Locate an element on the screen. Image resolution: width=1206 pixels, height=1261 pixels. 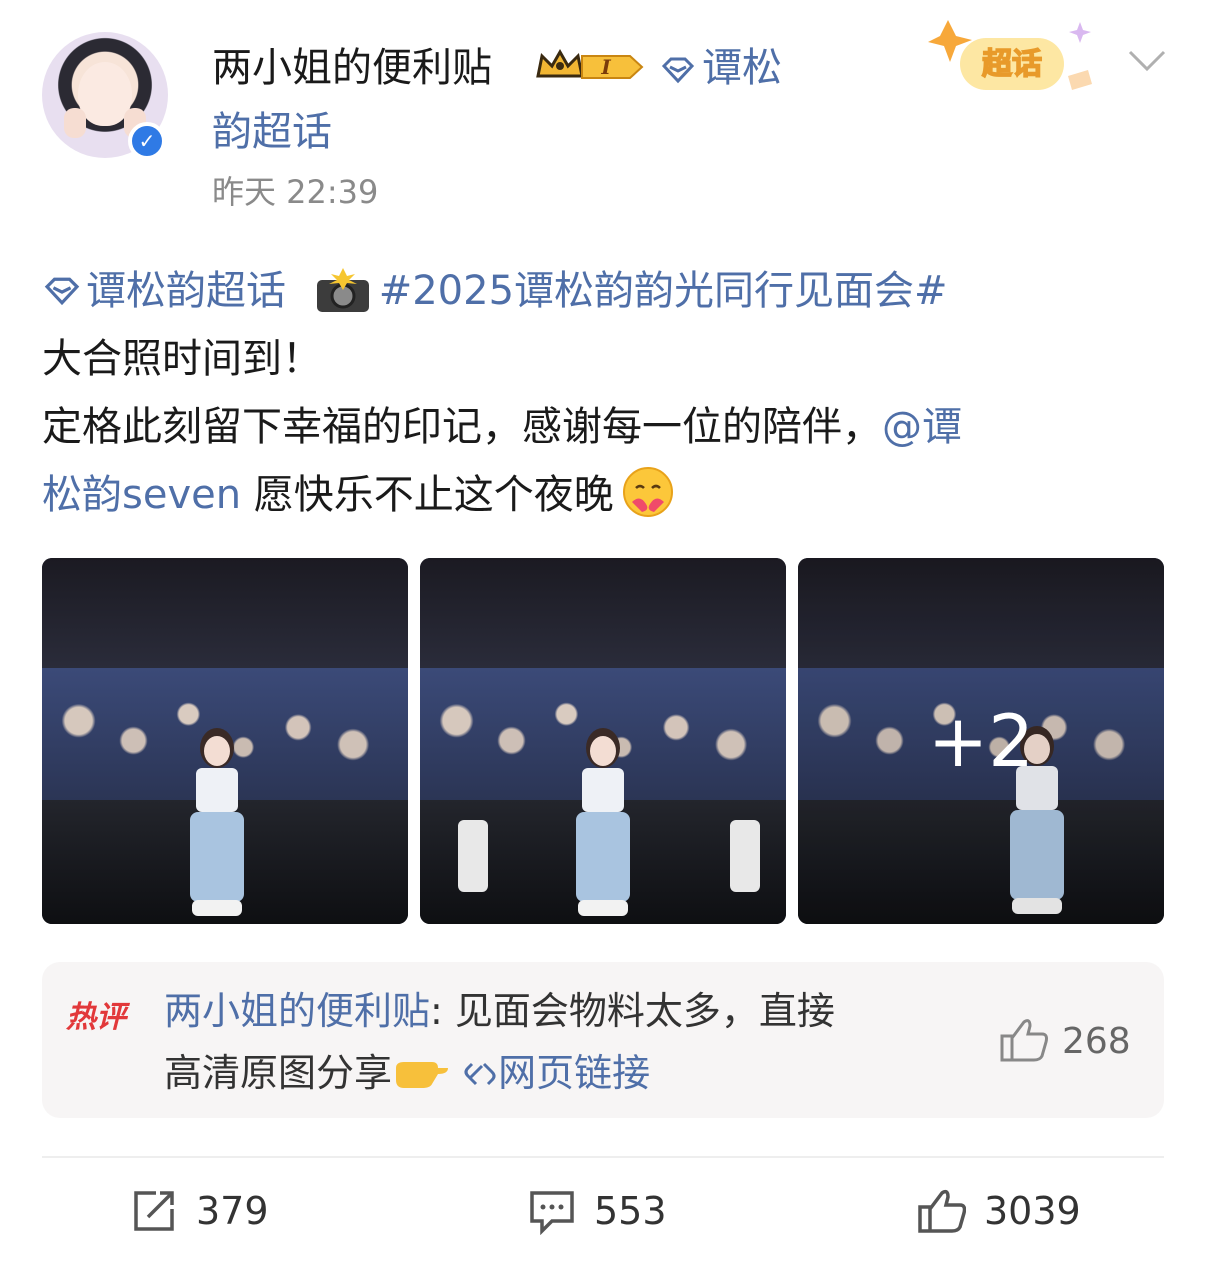
verified-icon: ✓ is located at coordinates (147, 141).